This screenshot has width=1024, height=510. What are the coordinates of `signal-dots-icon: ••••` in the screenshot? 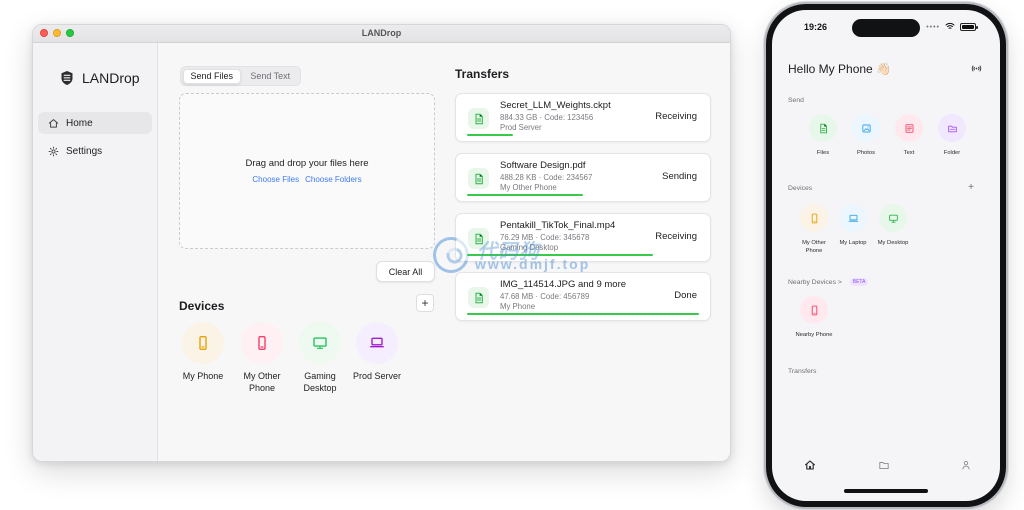 It's located at (933, 27).